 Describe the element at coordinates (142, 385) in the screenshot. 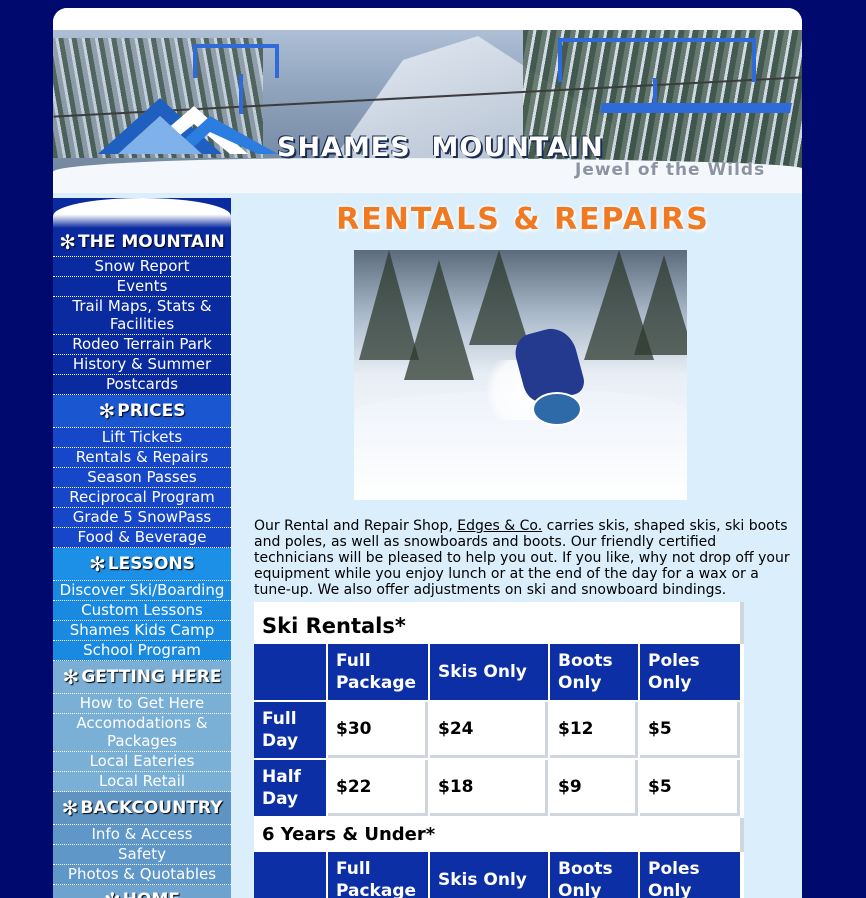

I see `nav-postcards: Postcards` at that location.